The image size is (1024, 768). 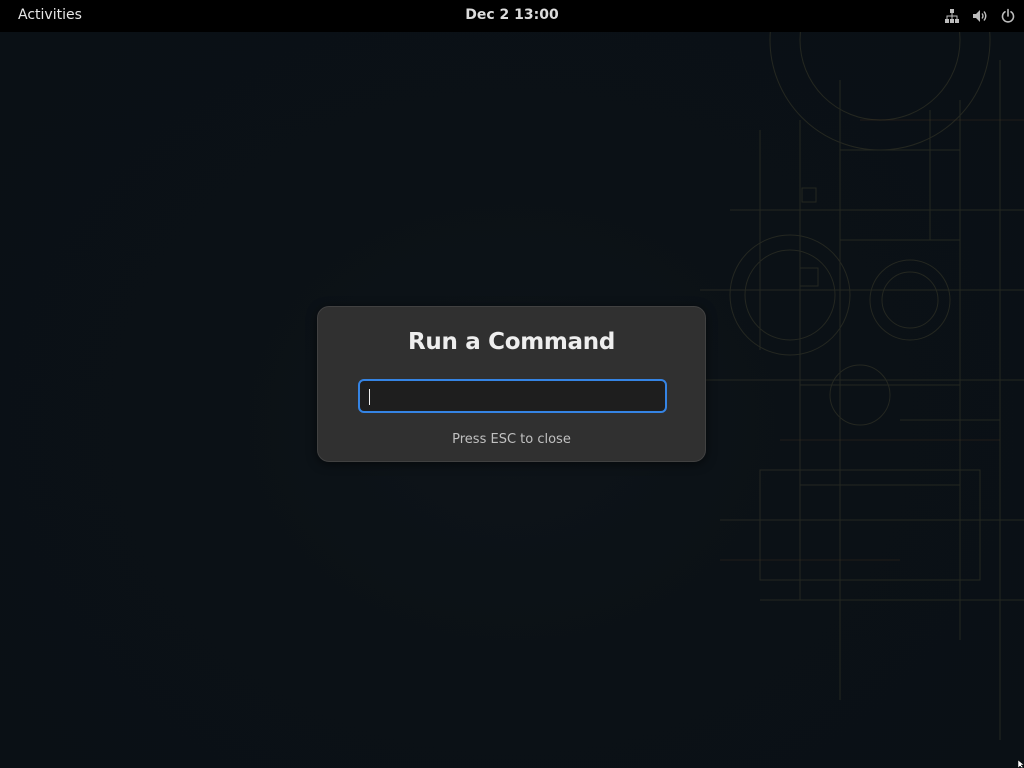 What do you see at coordinates (511, 342) in the screenshot?
I see `dialog-title: Run a Command` at bounding box center [511, 342].